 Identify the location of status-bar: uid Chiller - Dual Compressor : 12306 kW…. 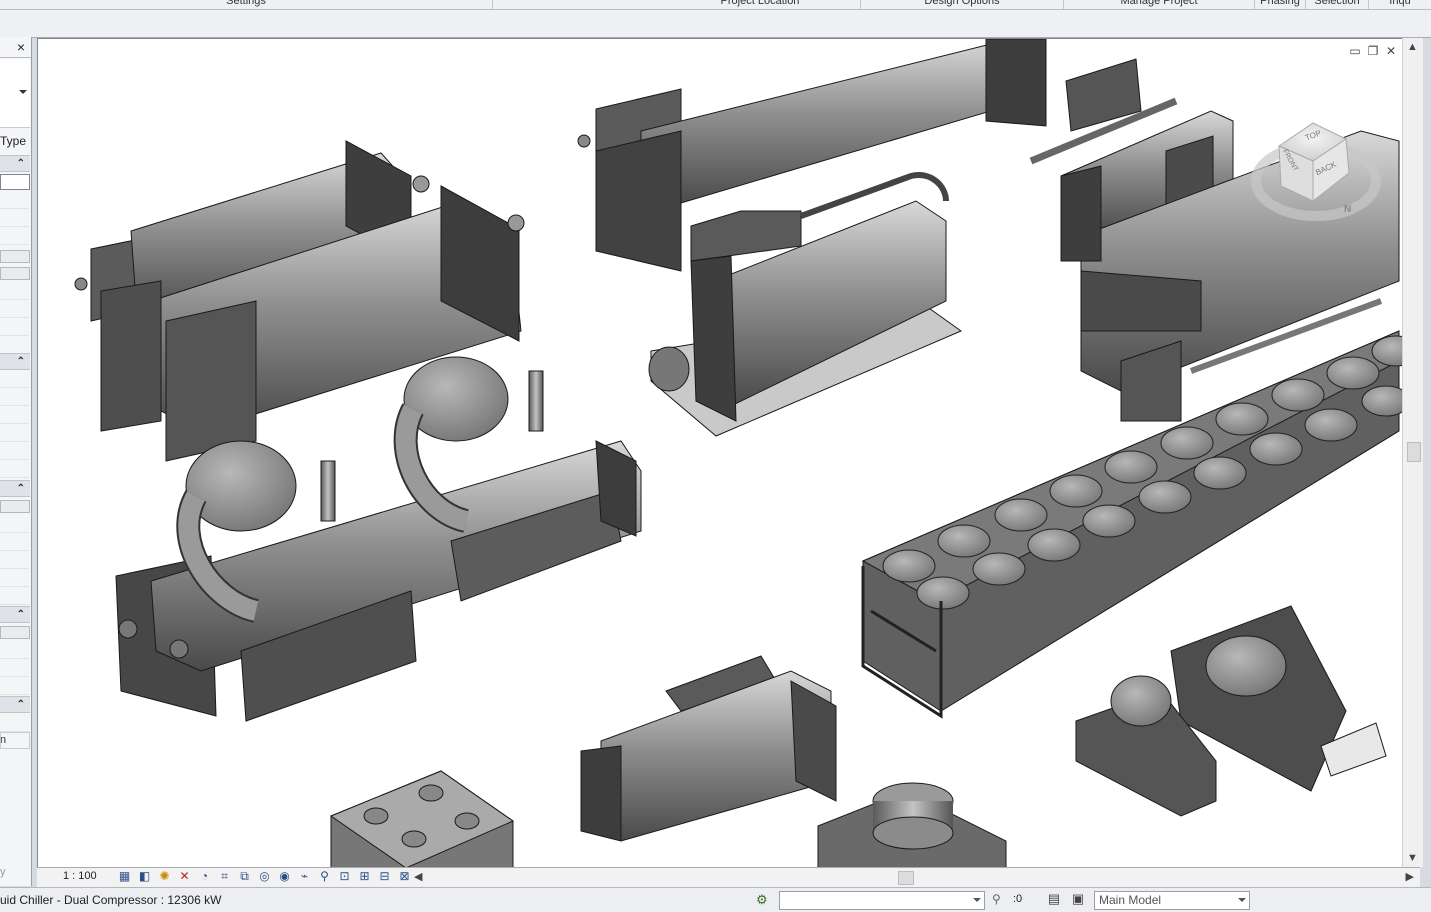
(715, 899).